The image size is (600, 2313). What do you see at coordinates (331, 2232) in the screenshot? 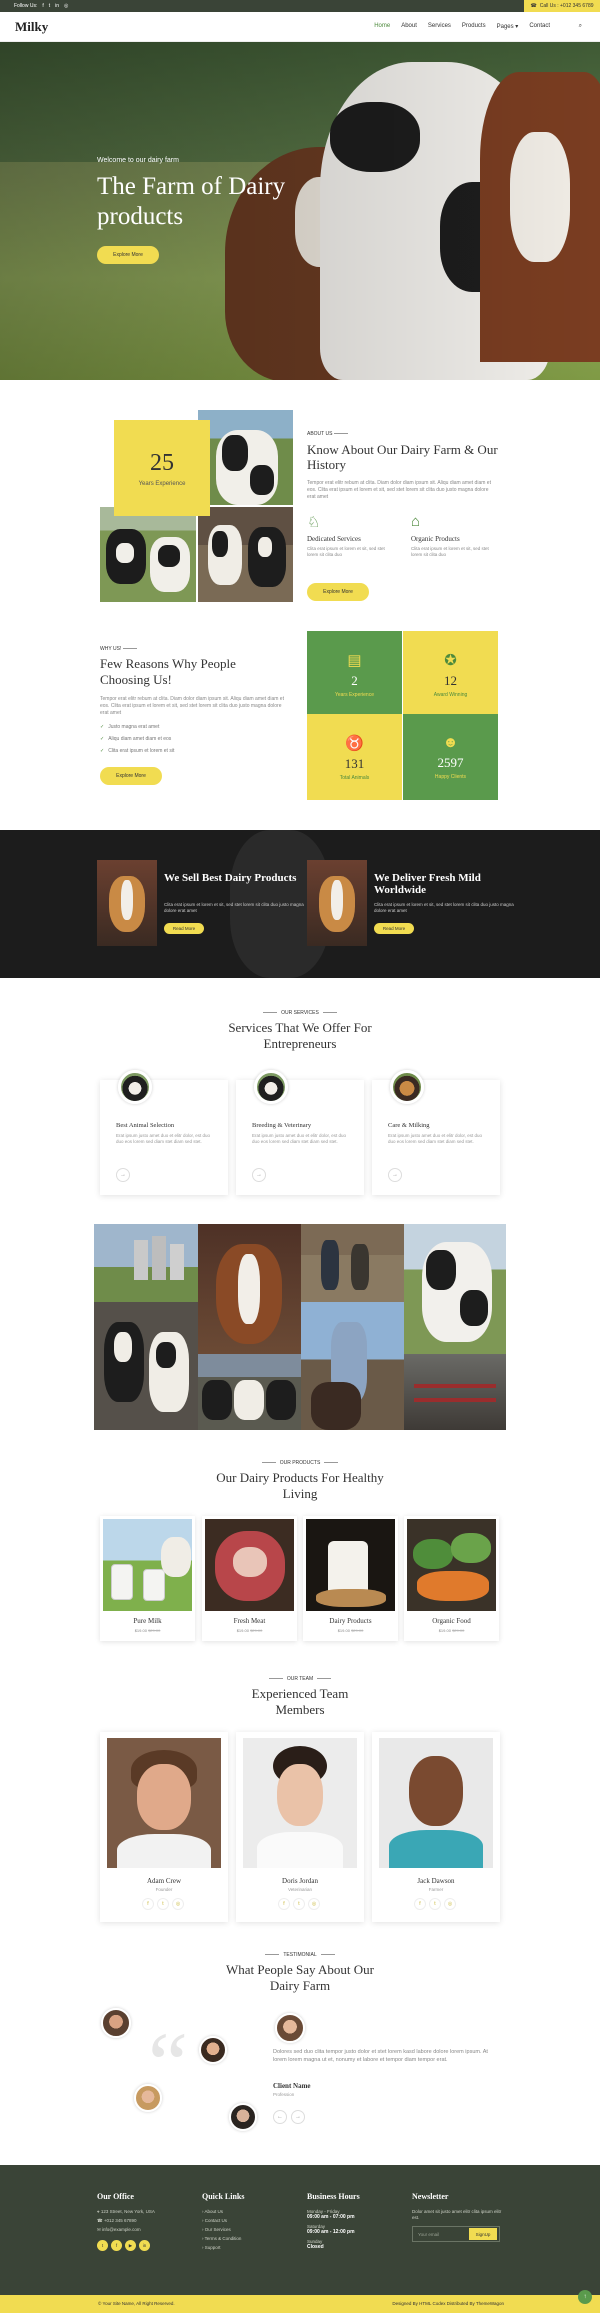
I see `hours-time: 09:00 am - 12:00 pm` at bounding box center [331, 2232].